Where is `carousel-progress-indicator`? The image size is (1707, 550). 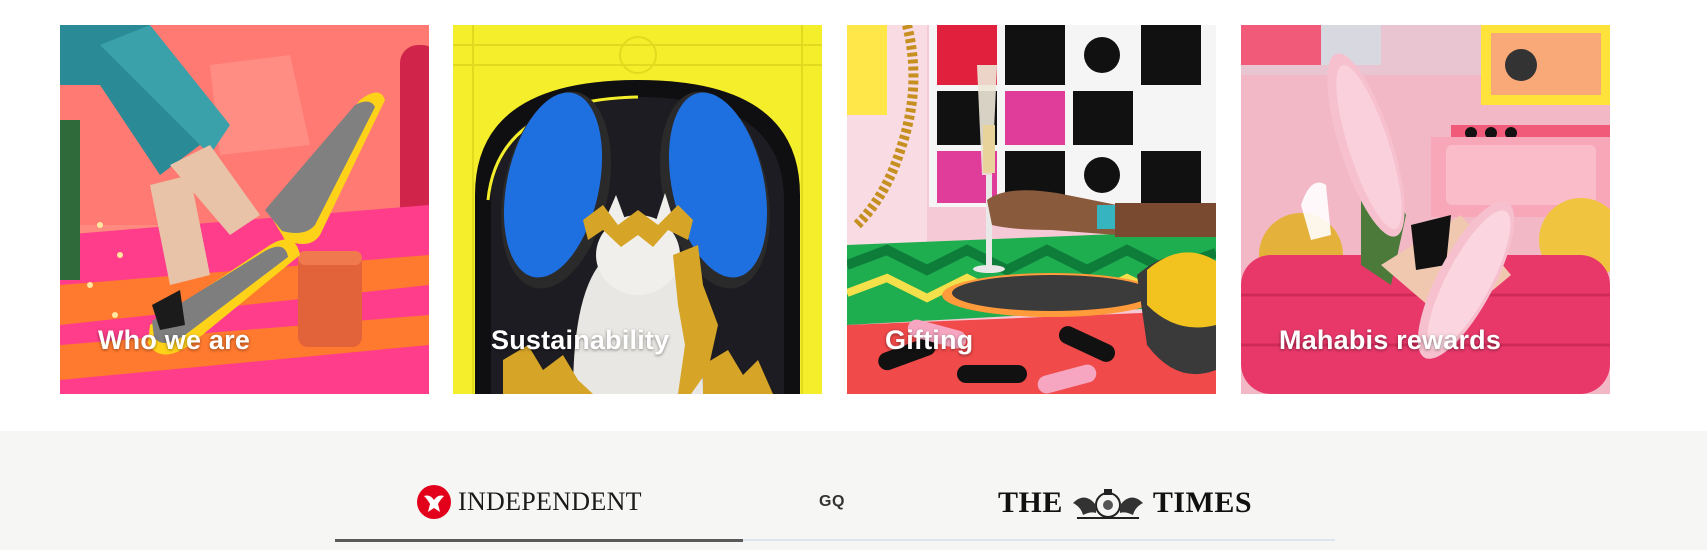 carousel-progress-indicator is located at coordinates (539, 540).